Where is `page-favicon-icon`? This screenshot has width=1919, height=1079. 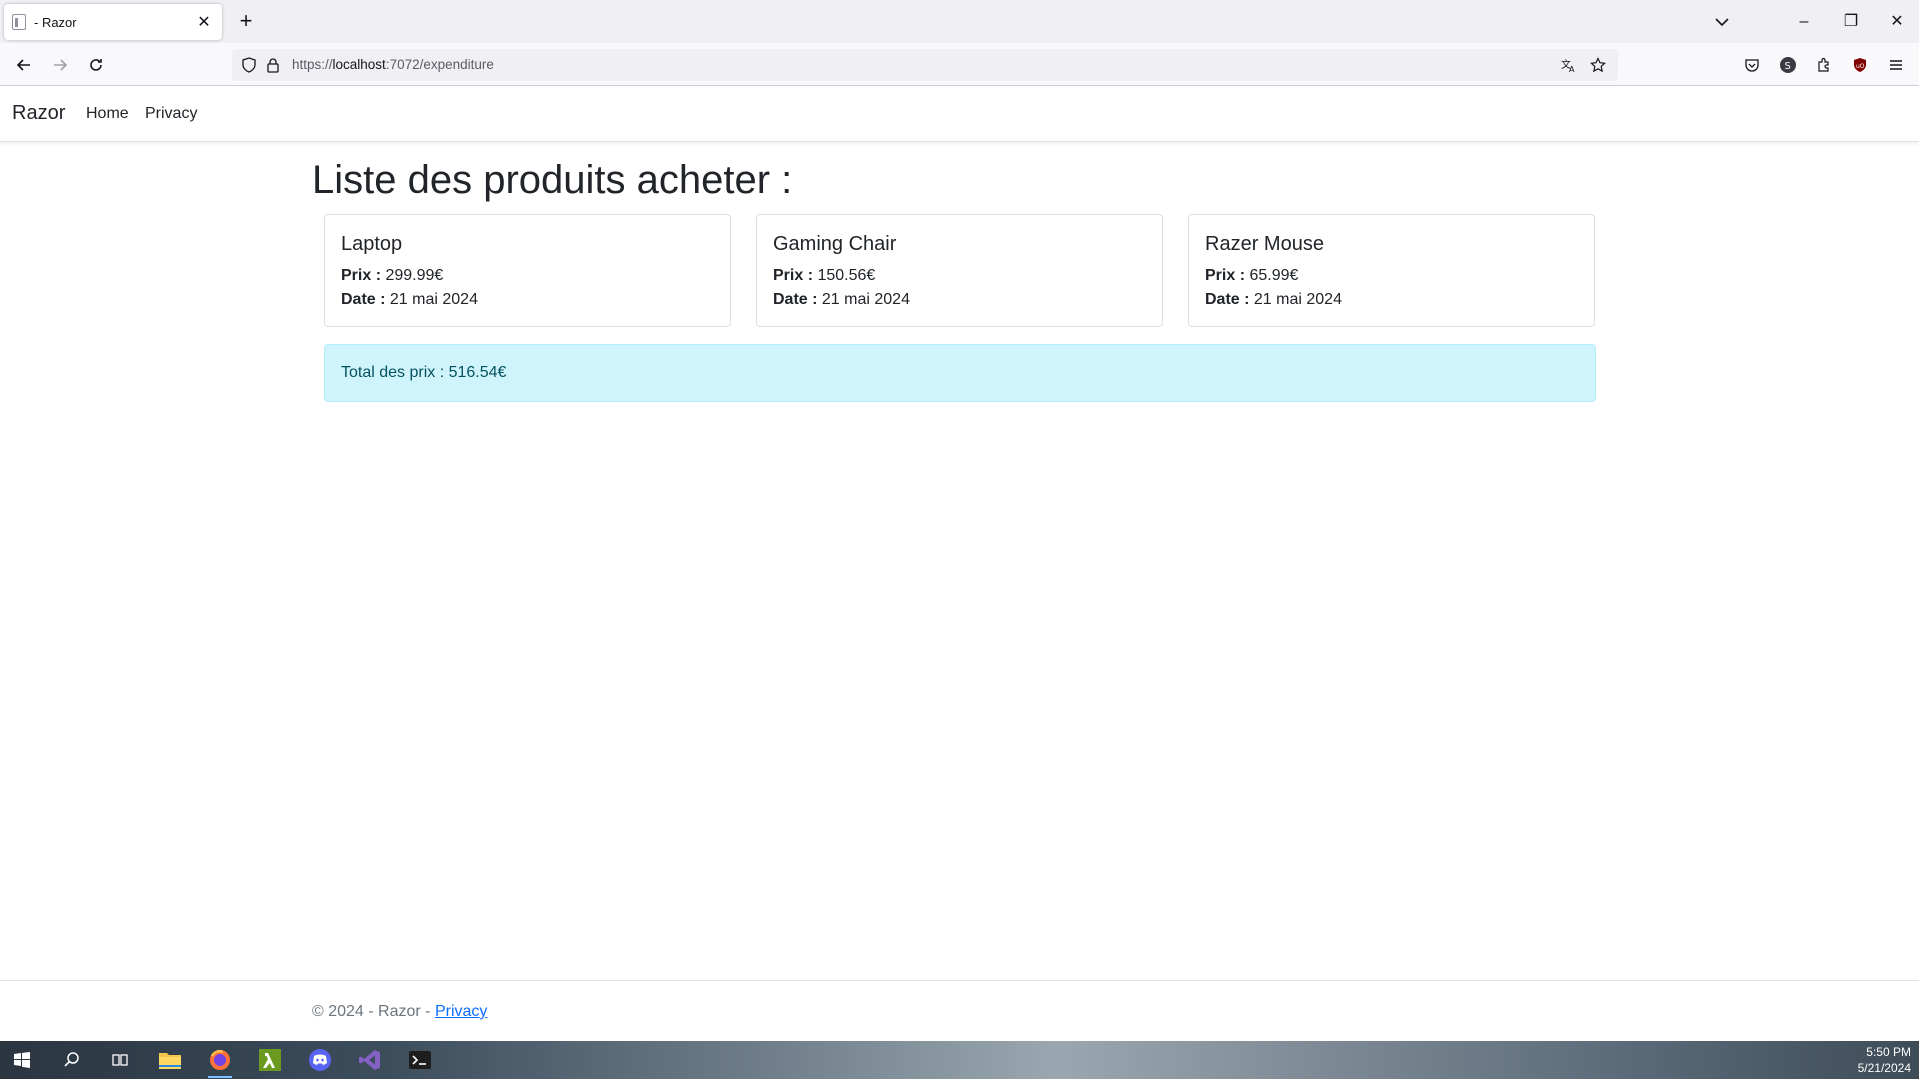
page-favicon-icon is located at coordinates (19, 22).